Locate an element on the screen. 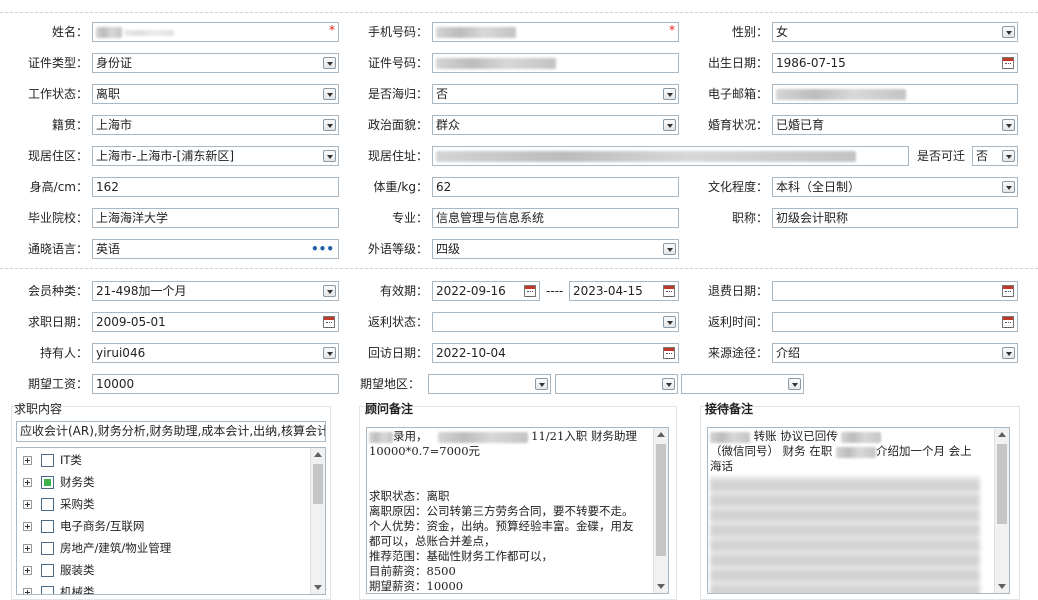  refund-date-input is located at coordinates (895, 291).